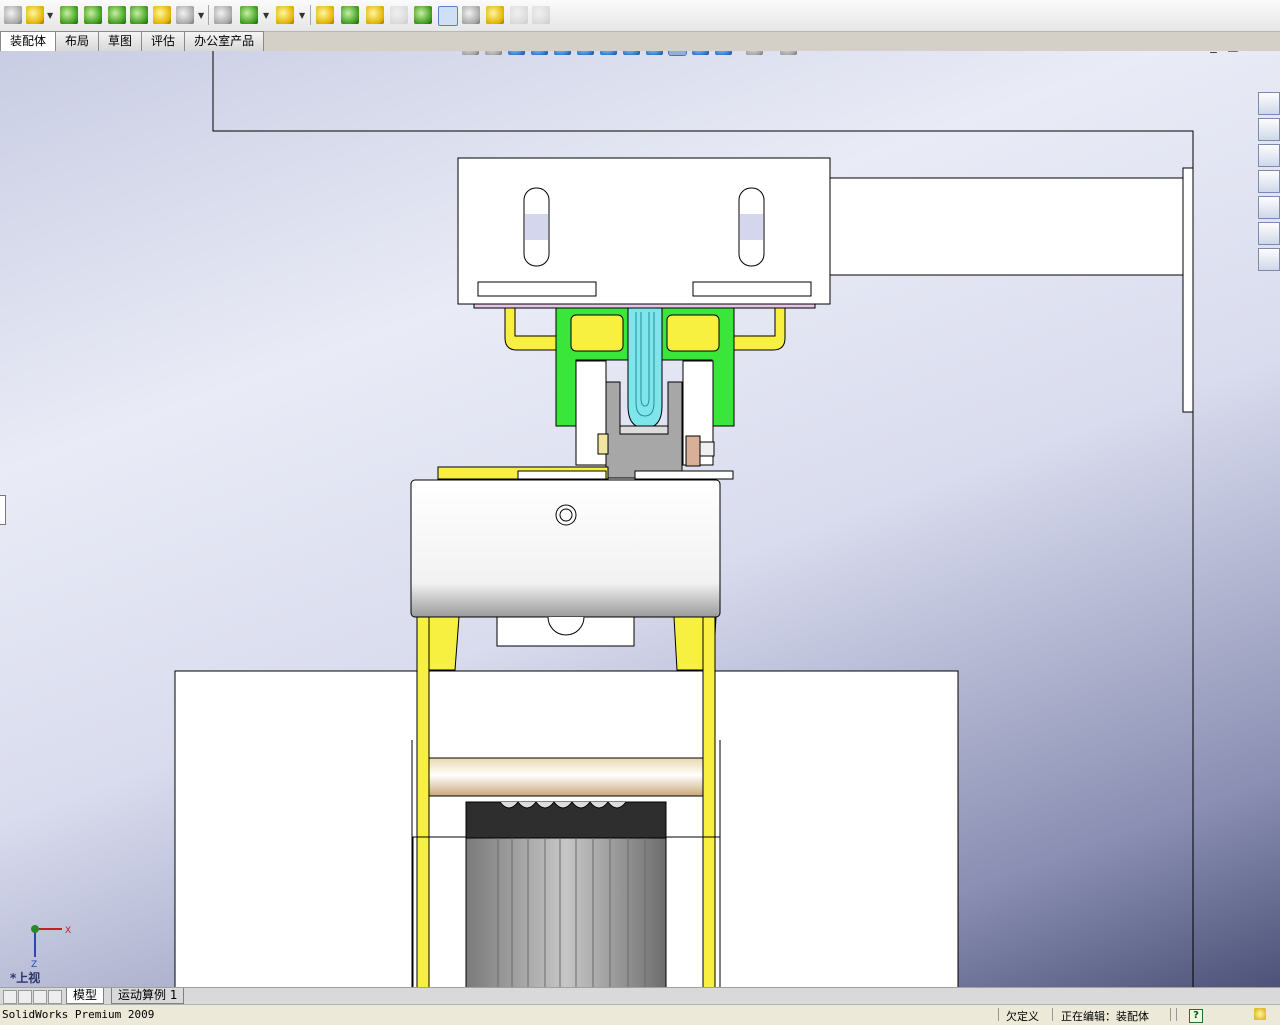 Image resolution: width=1280 pixels, height=1025 pixels. I want to click on command-manager-tabs: 装配体 布局 草图 评估 办公室产品, so click(132, 41).